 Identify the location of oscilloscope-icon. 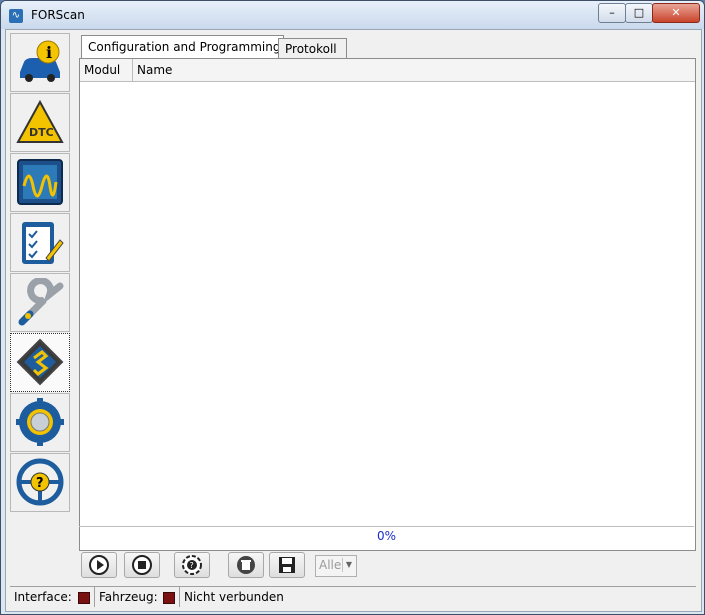
(40, 182).